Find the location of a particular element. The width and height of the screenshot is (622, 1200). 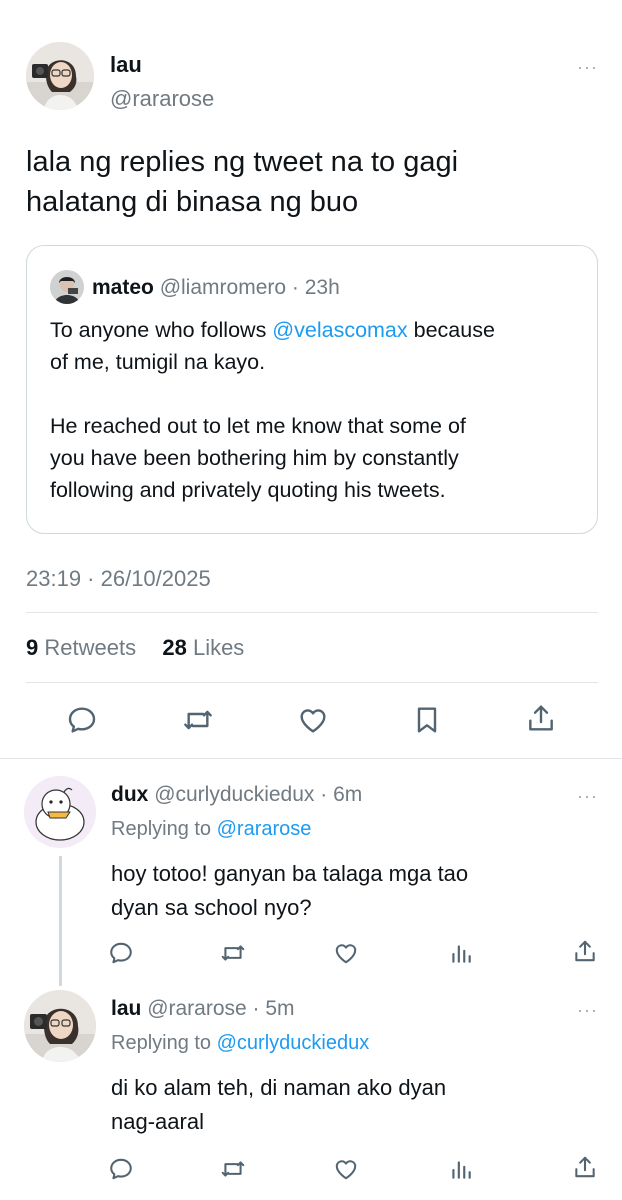

quoted-tweet-header: mateo @liamromero · 23h is located at coordinates (195, 288).